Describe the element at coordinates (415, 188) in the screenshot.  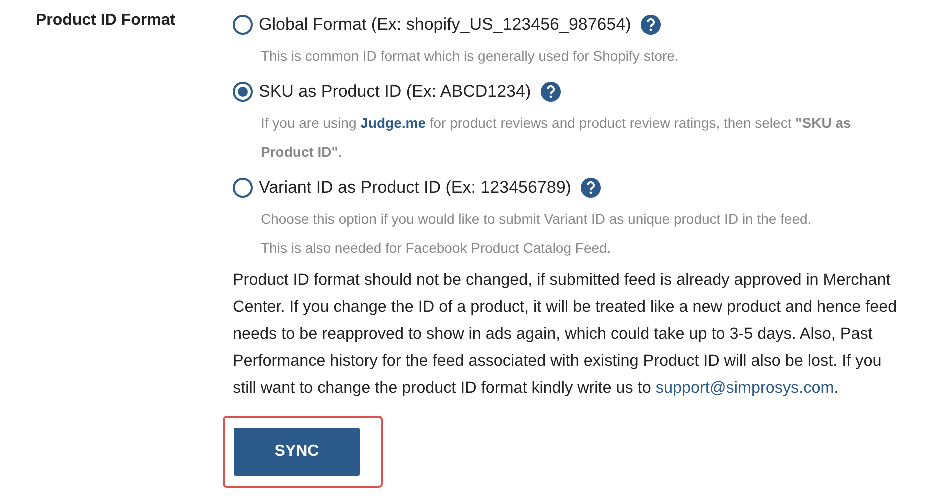
I see `option-label: Variant ID as Product ID (Ex: 123456789)` at that location.